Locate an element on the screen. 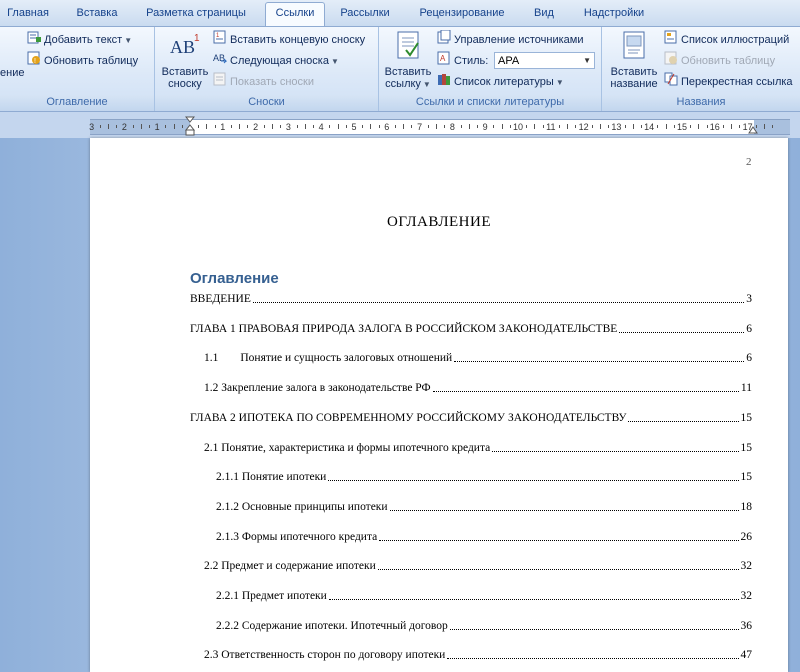  update-table-button: ! Обновить таблицу is located at coordinates (82, 60).